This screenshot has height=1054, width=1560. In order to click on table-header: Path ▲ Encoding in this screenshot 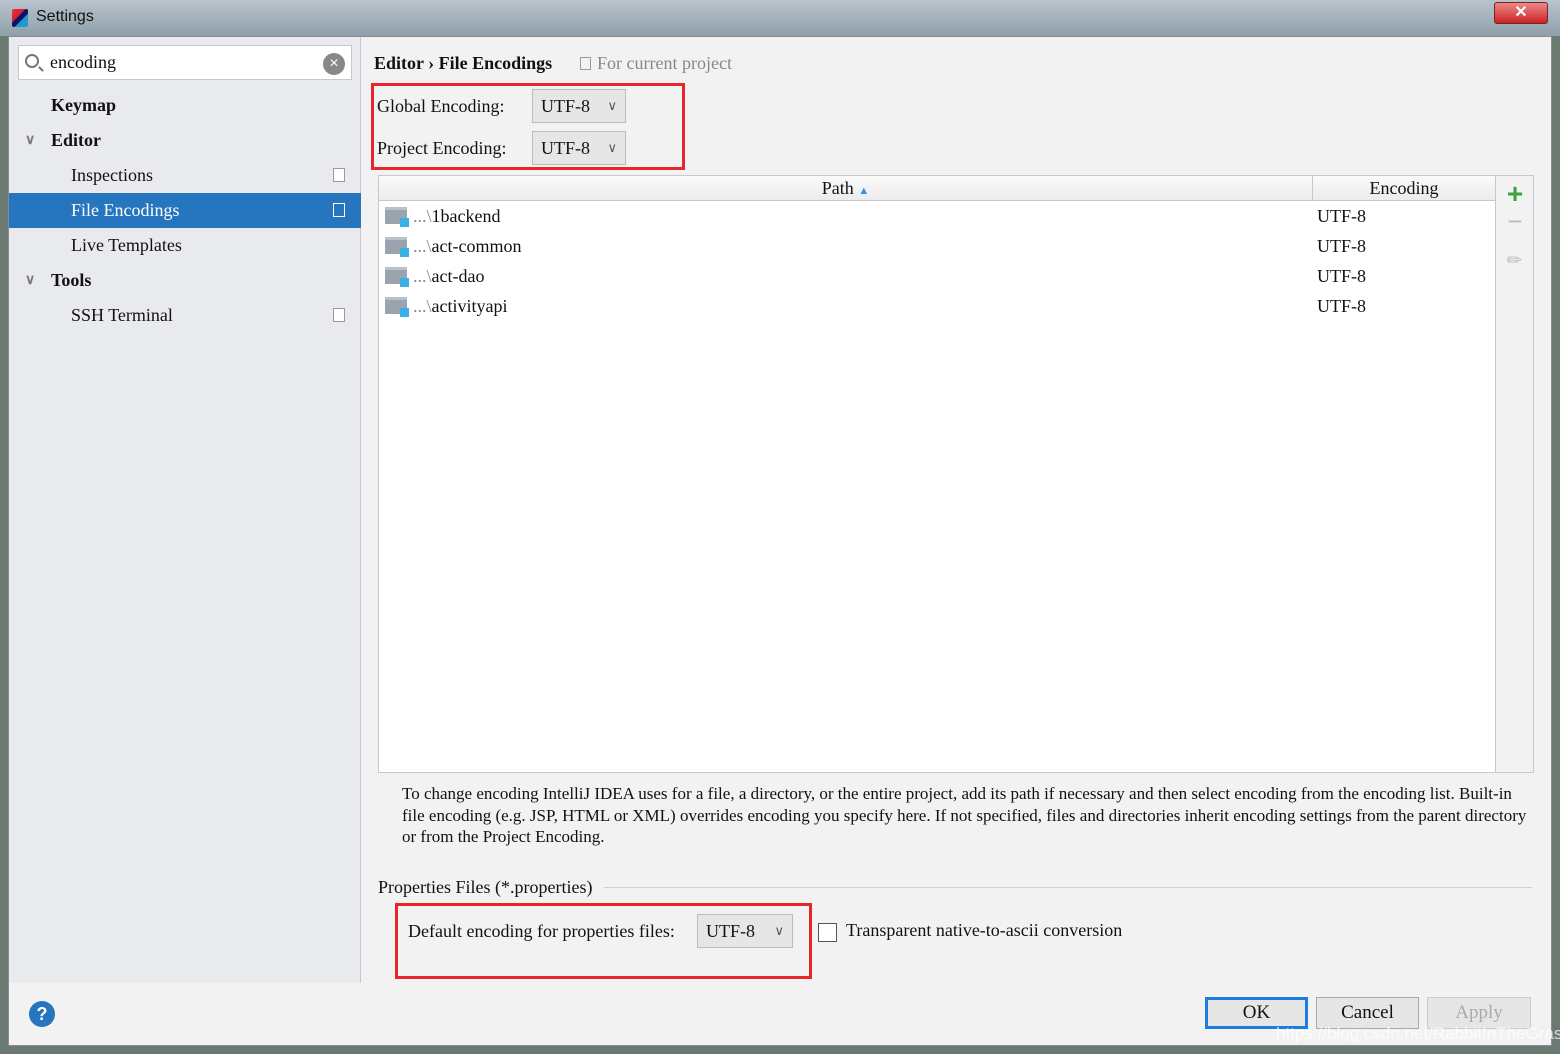, I will do `click(937, 188)`.